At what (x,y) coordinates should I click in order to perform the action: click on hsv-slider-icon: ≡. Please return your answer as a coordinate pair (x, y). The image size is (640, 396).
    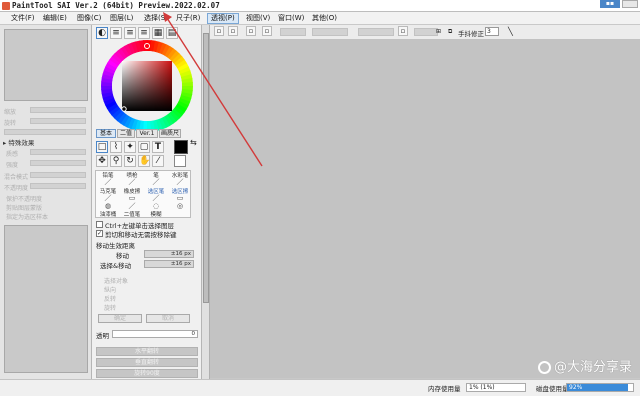
    Looking at the image, I should click on (130, 33).